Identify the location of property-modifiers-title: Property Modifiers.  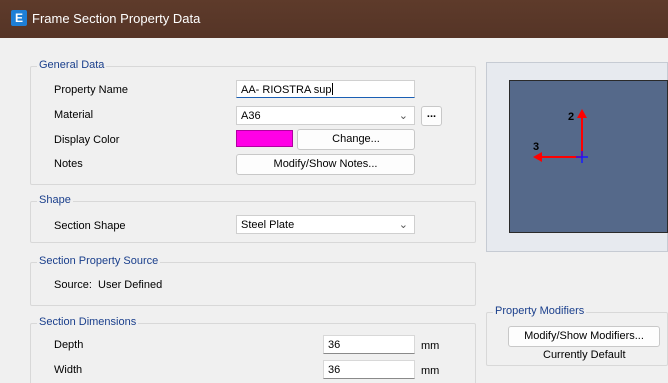
(540, 311).